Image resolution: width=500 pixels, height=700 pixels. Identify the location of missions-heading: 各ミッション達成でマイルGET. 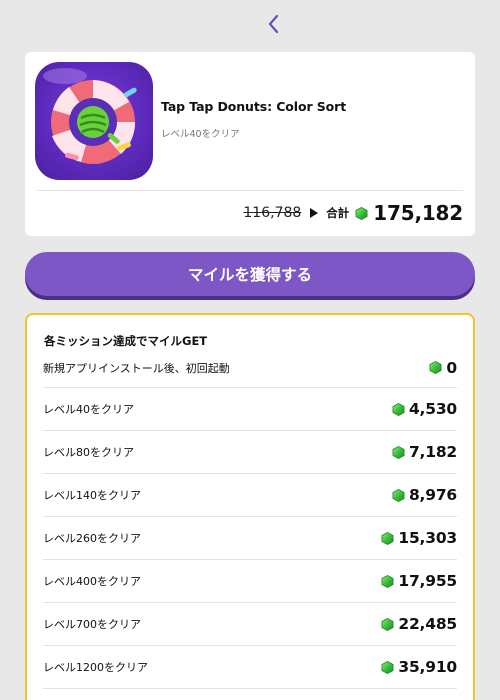
(126, 341).